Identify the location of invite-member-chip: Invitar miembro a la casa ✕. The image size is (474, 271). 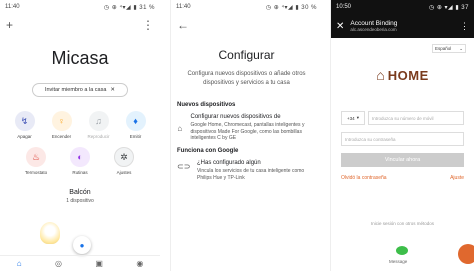
(80, 90).